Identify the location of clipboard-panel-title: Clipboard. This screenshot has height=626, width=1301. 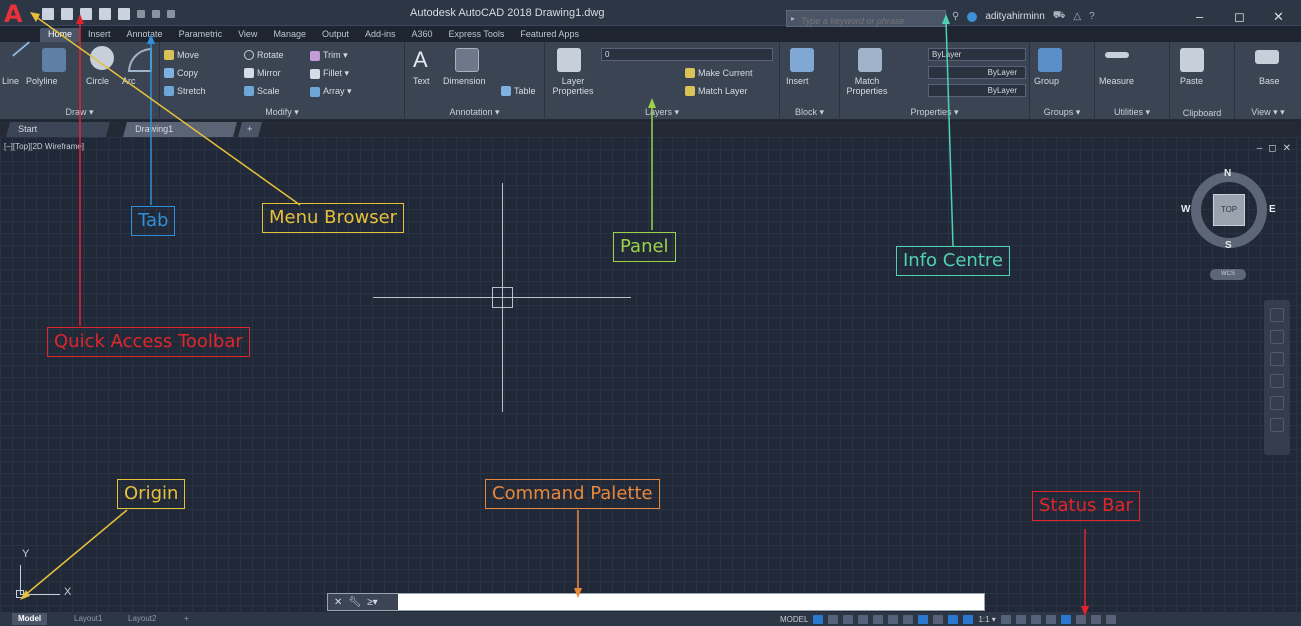
(1202, 113).